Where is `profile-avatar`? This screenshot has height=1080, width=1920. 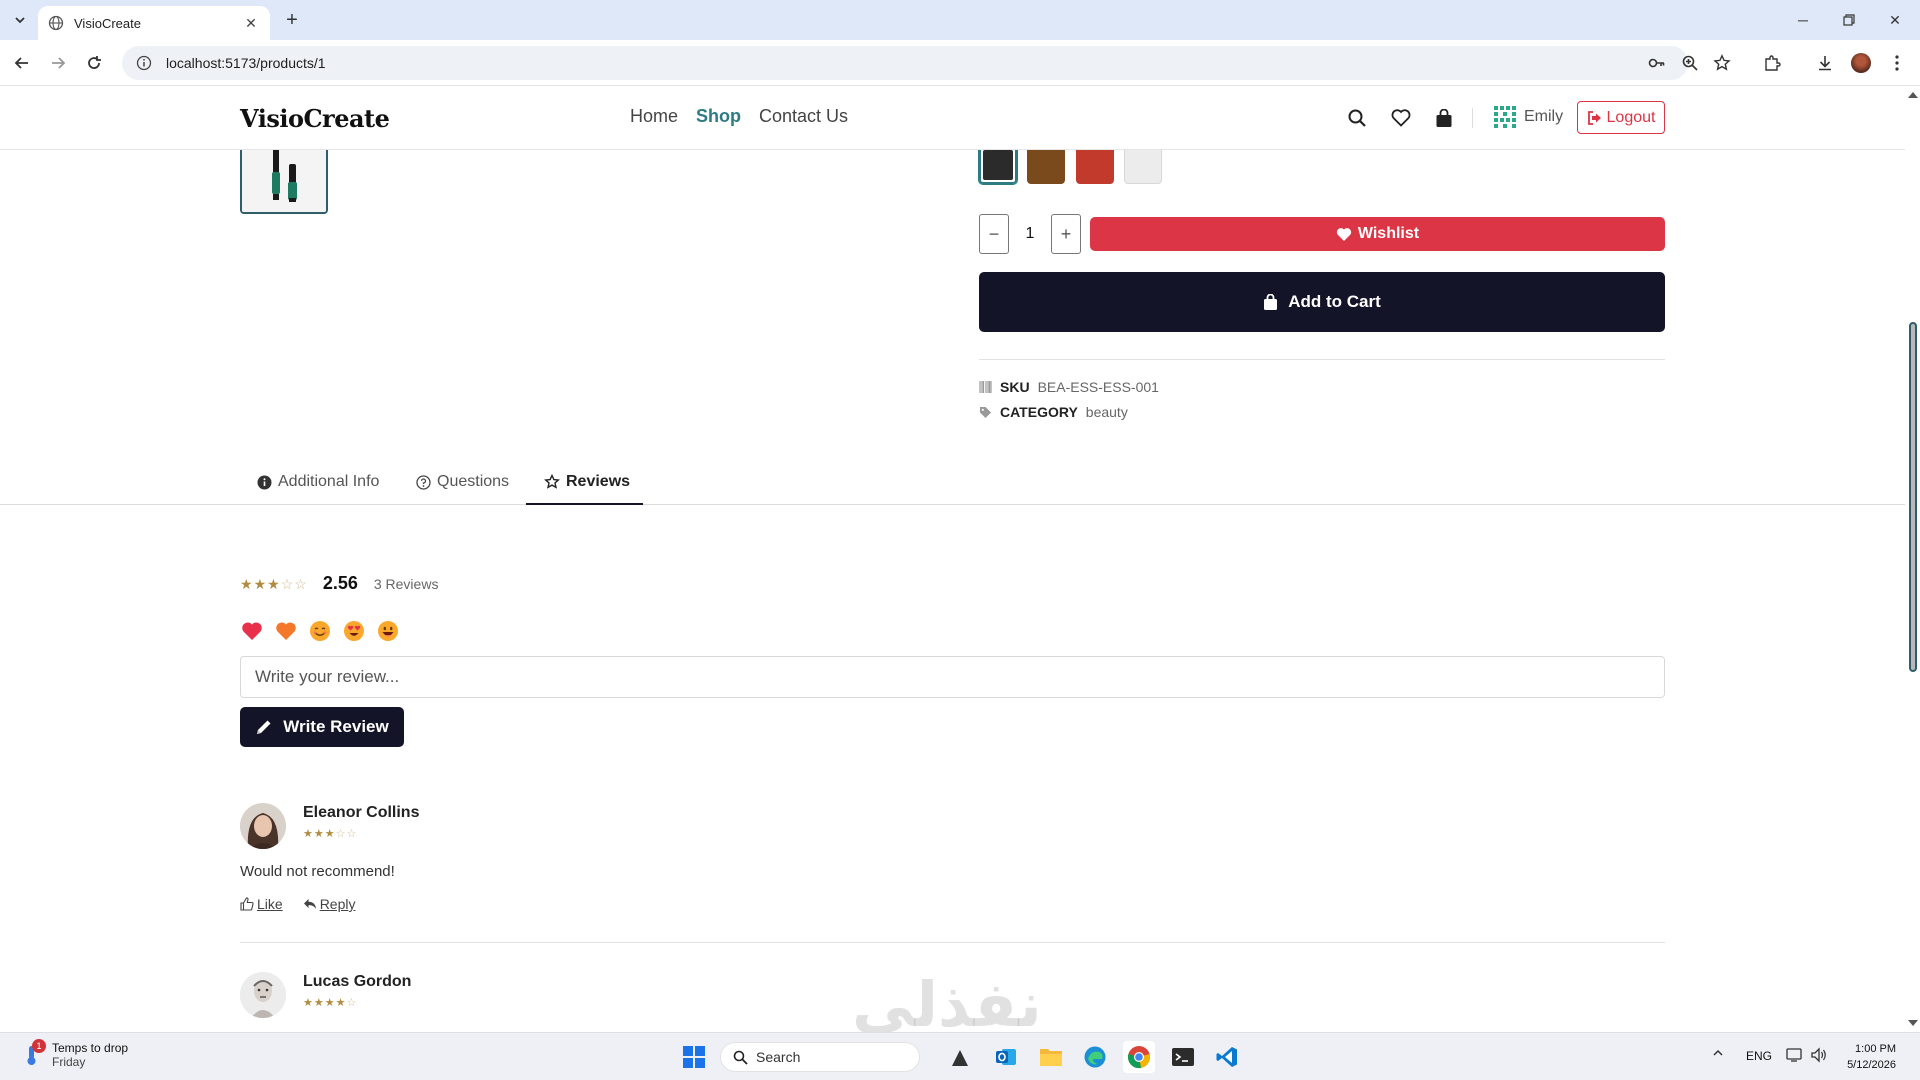 profile-avatar is located at coordinates (1861, 63).